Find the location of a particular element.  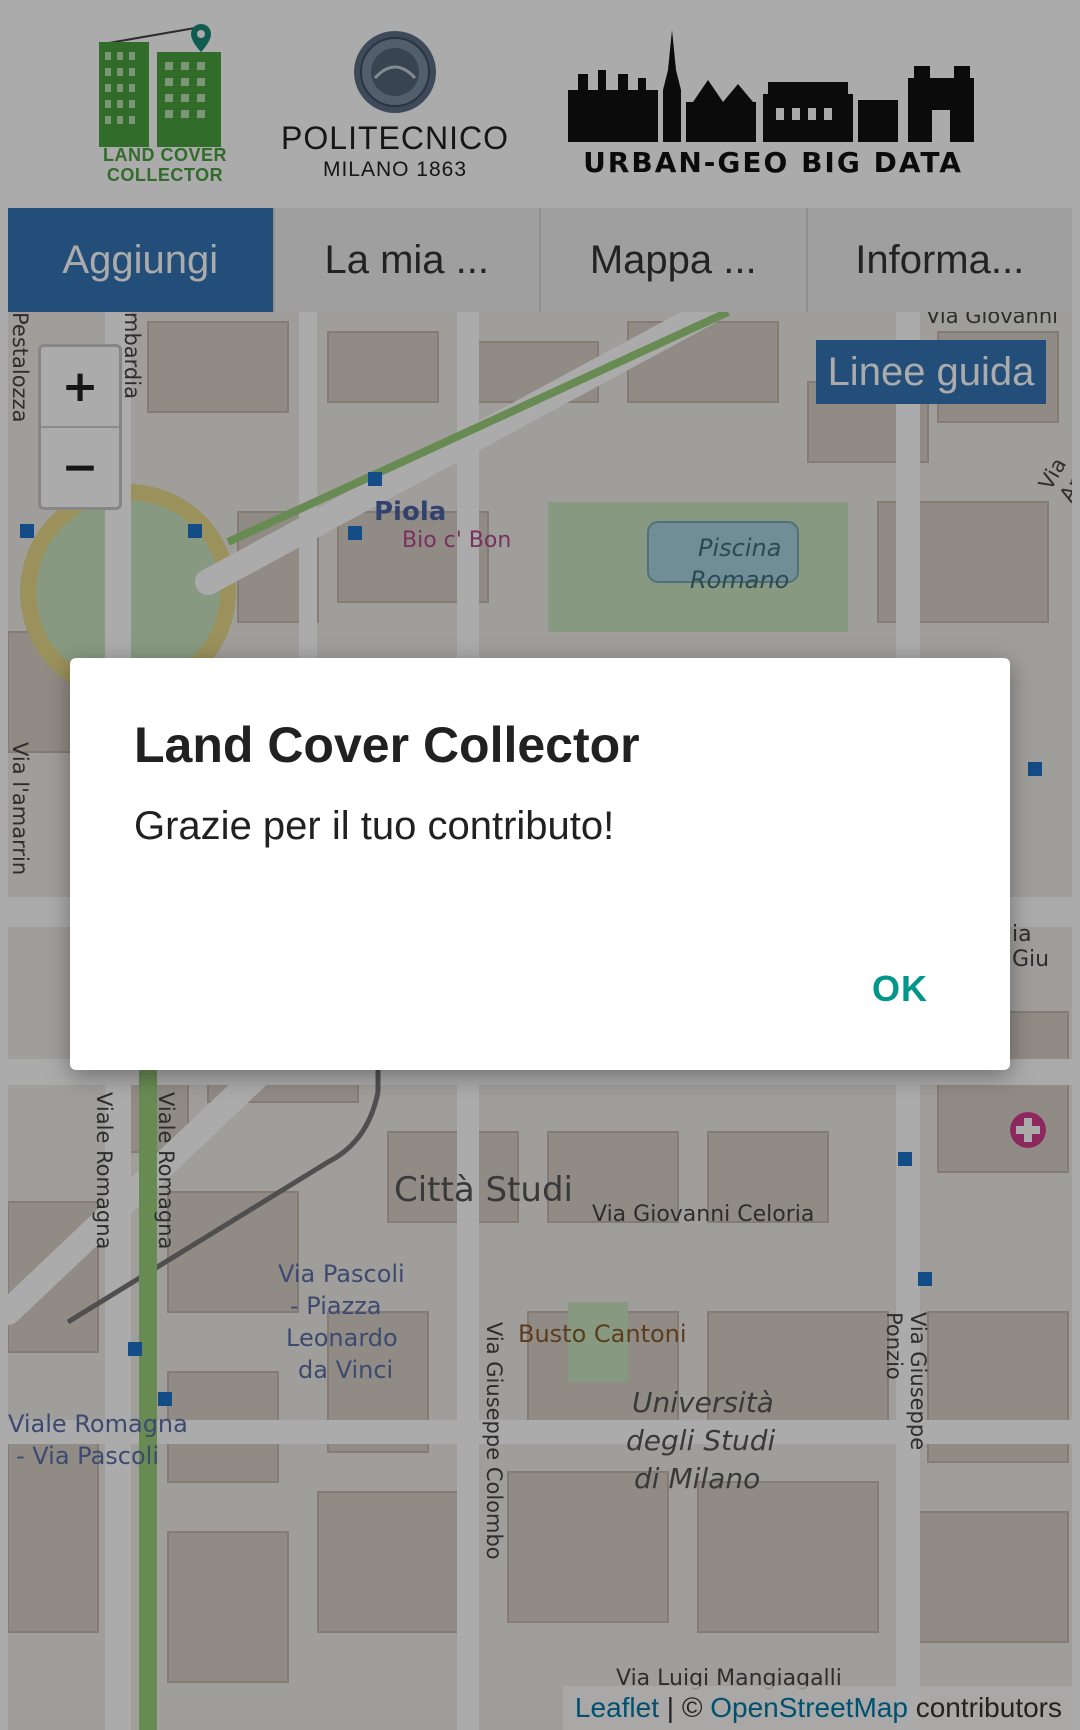

dialog-title: Land Cover Collector is located at coordinates (387, 745).